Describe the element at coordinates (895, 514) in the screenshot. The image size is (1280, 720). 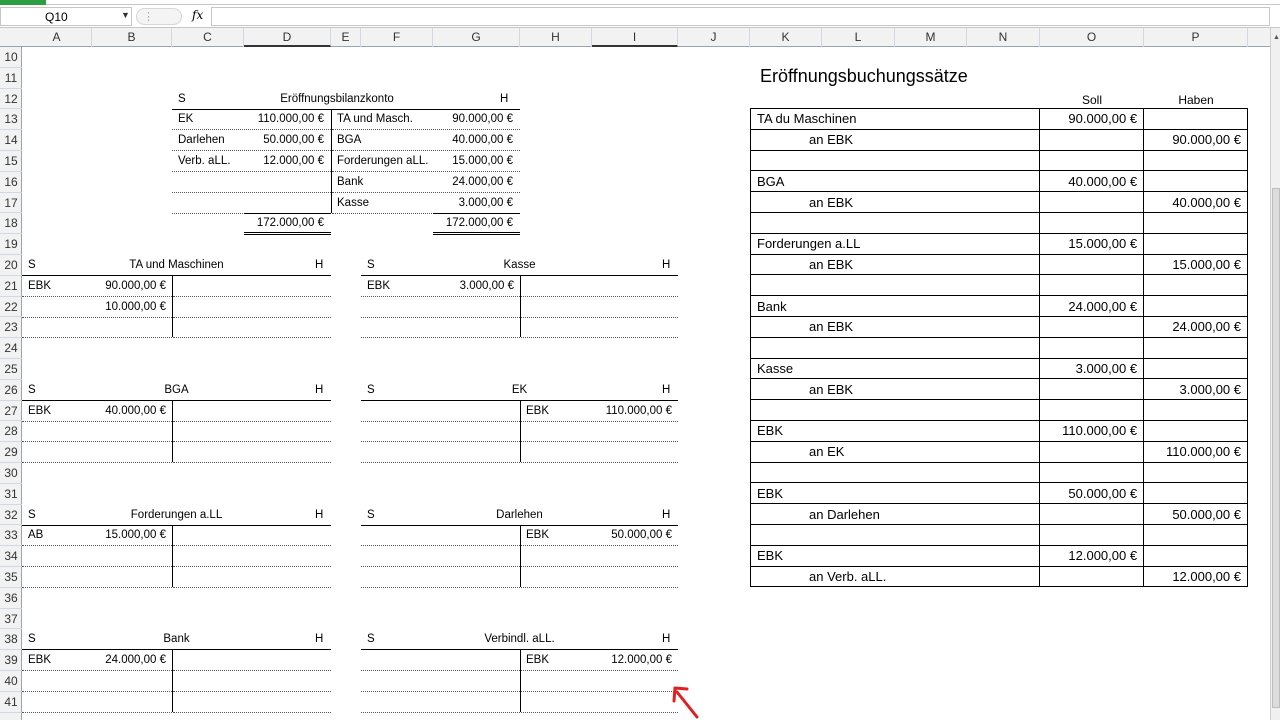
I see `journal-credit-cell: an Darlehen` at that location.